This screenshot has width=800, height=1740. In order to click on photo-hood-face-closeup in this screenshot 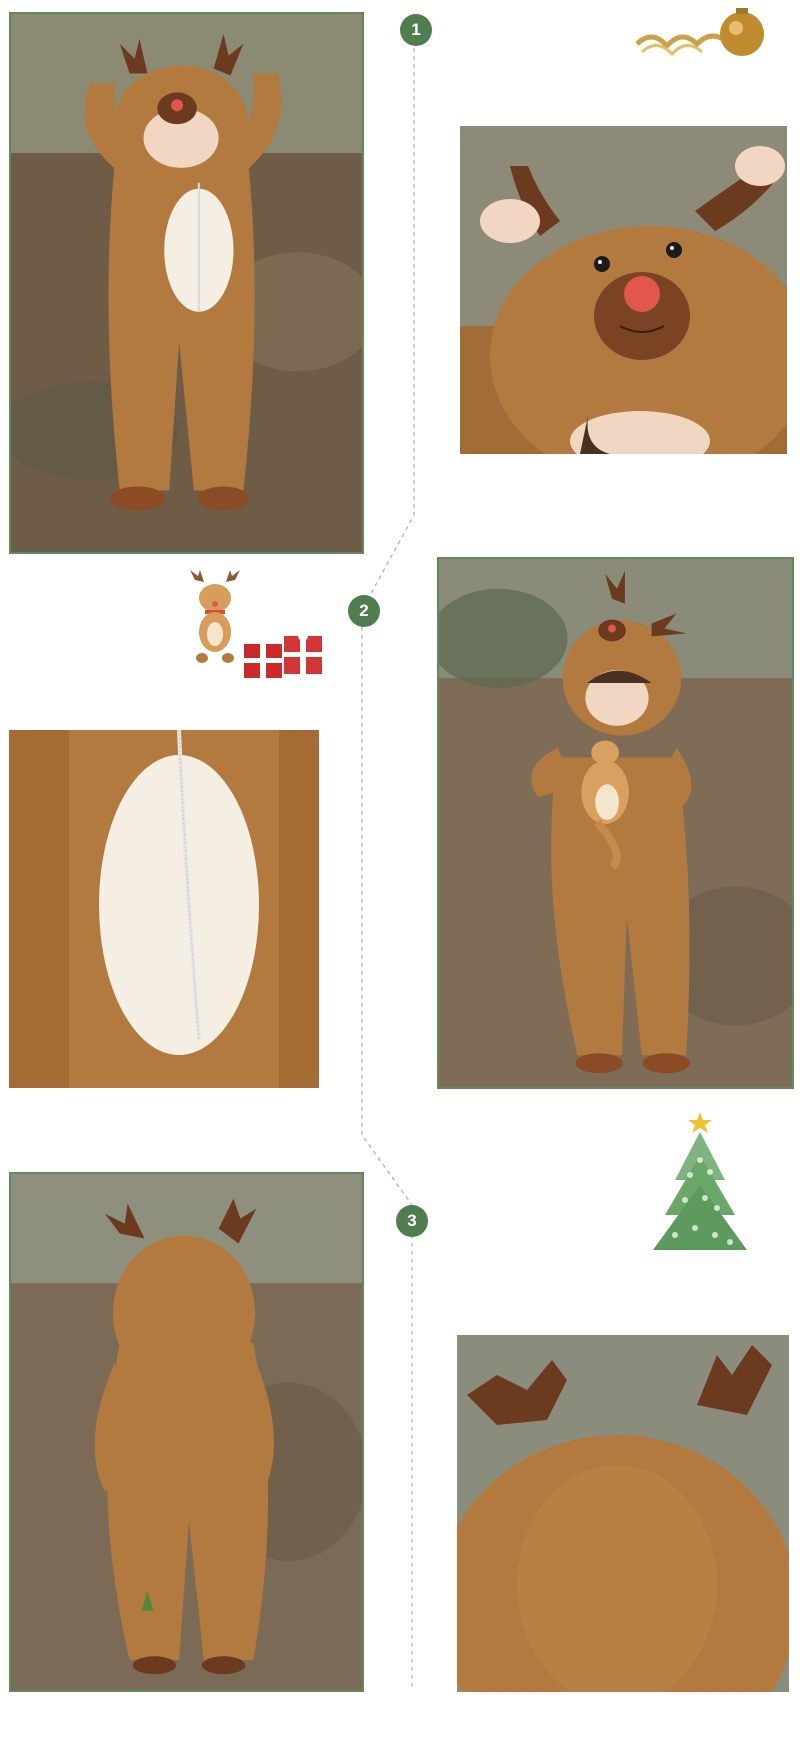, I will do `click(623, 290)`.